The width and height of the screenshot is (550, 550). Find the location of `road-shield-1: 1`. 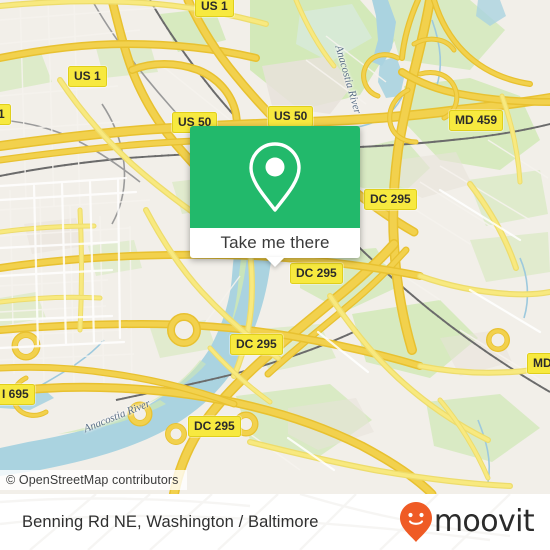

road-shield-1: 1 is located at coordinates (5, 114).